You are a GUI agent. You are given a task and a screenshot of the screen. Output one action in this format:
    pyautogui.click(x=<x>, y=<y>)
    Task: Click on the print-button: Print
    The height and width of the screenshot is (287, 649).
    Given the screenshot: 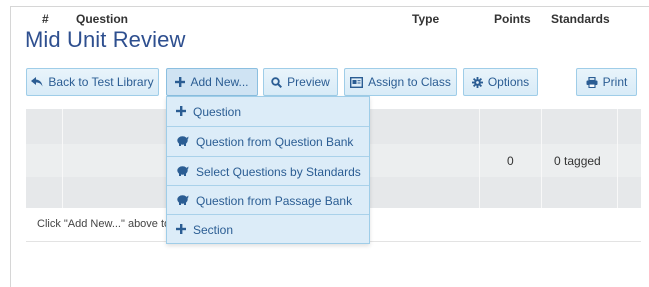 What is the action you would take?
    pyautogui.click(x=606, y=82)
    